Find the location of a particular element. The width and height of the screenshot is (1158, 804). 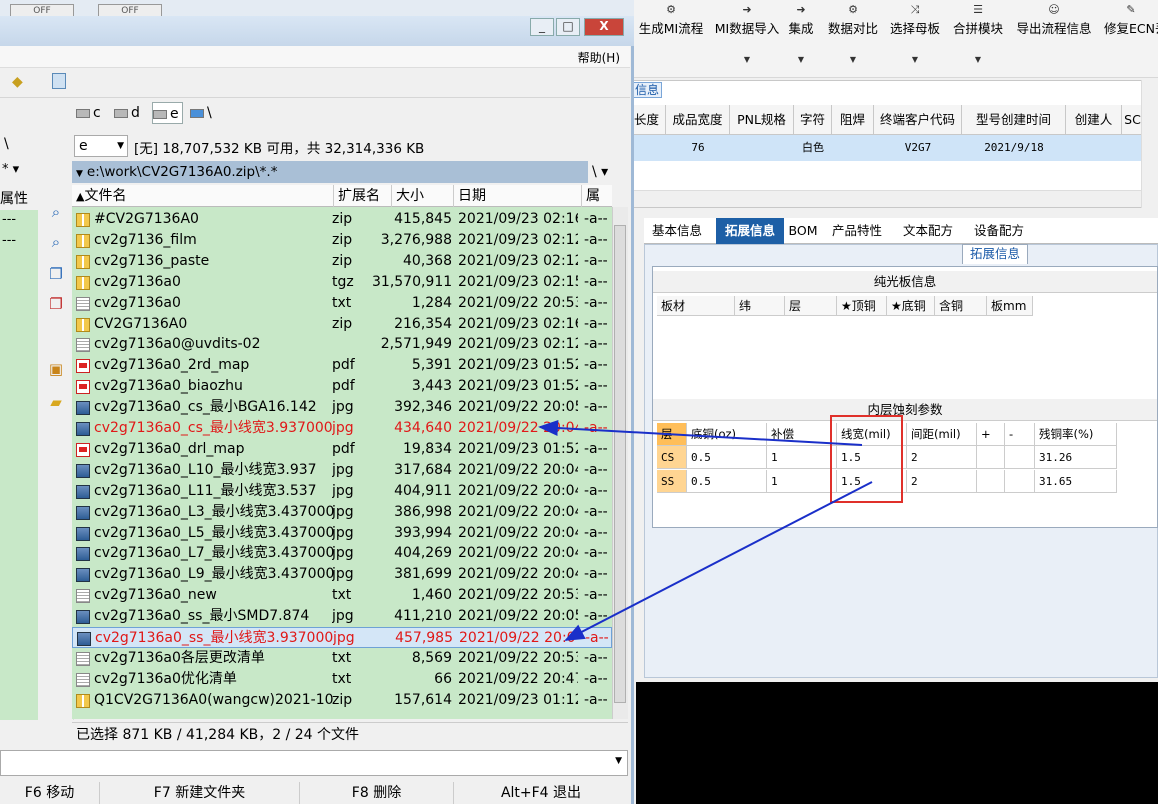

minimize-button: _ is located at coordinates (542, 27).